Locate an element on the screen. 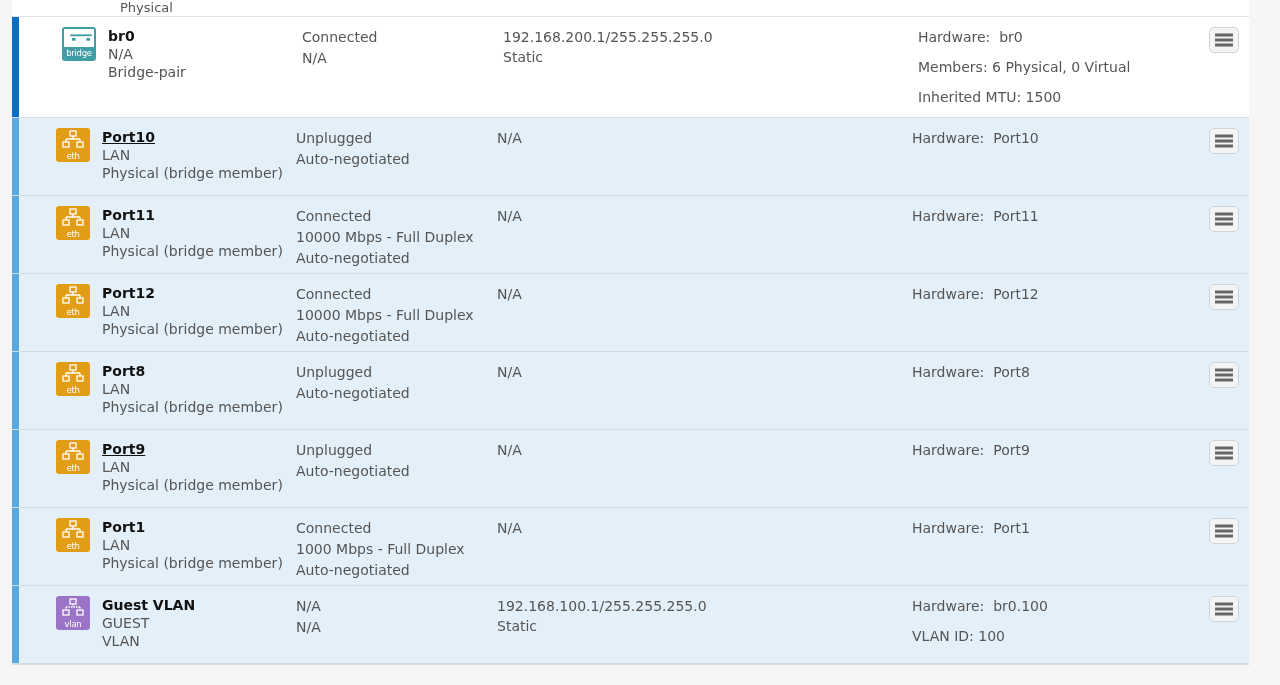 The width and height of the screenshot is (1280, 685). status-text: 1000 Mbps - Full Duplex is located at coordinates (381, 549).